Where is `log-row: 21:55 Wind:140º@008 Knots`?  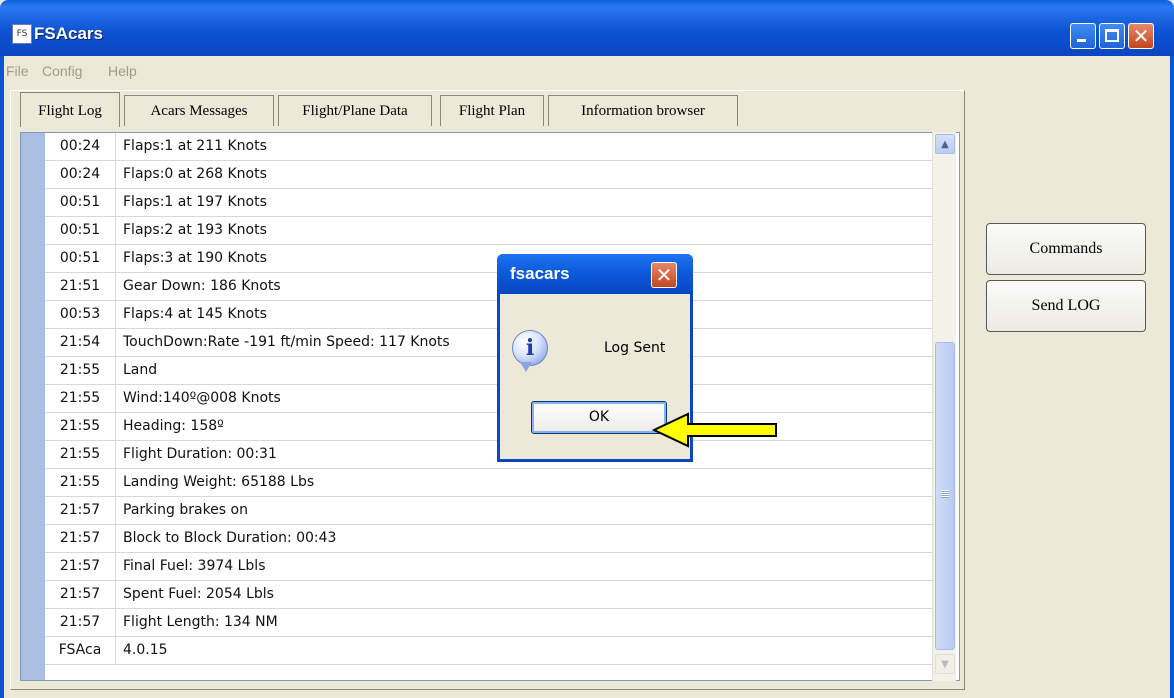 log-row: 21:55 Wind:140º@008 Knots is located at coordinates (489, 399).